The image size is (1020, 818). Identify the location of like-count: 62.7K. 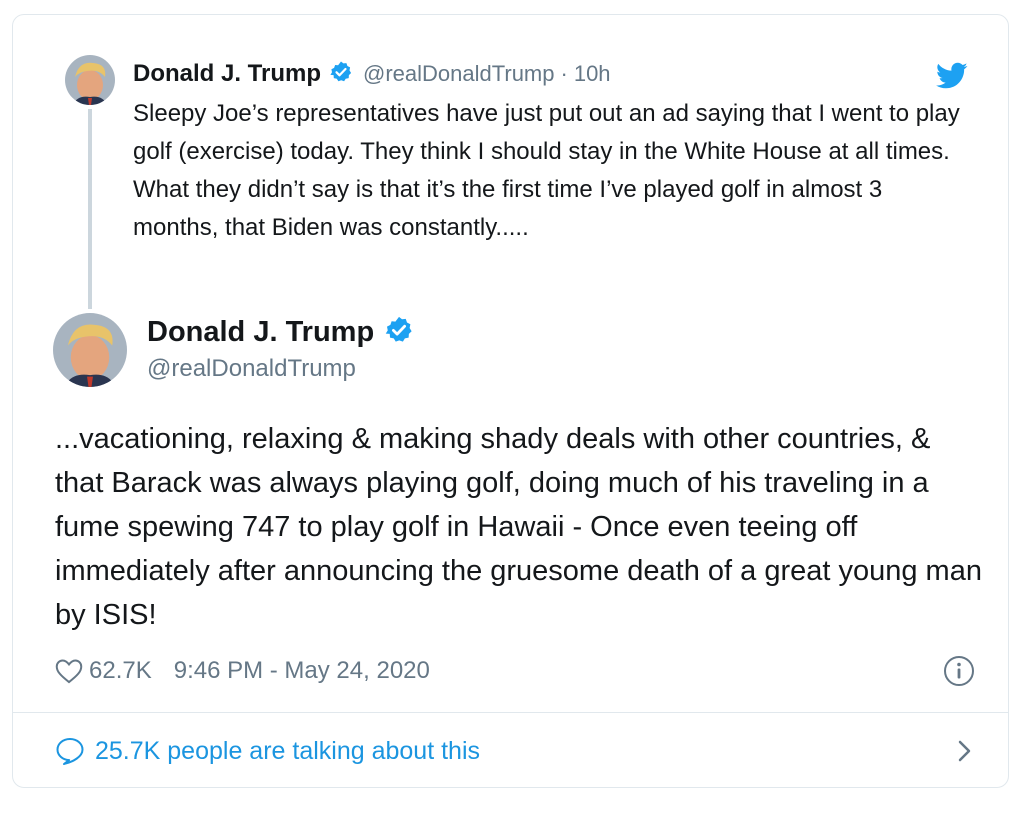
(120, 671).